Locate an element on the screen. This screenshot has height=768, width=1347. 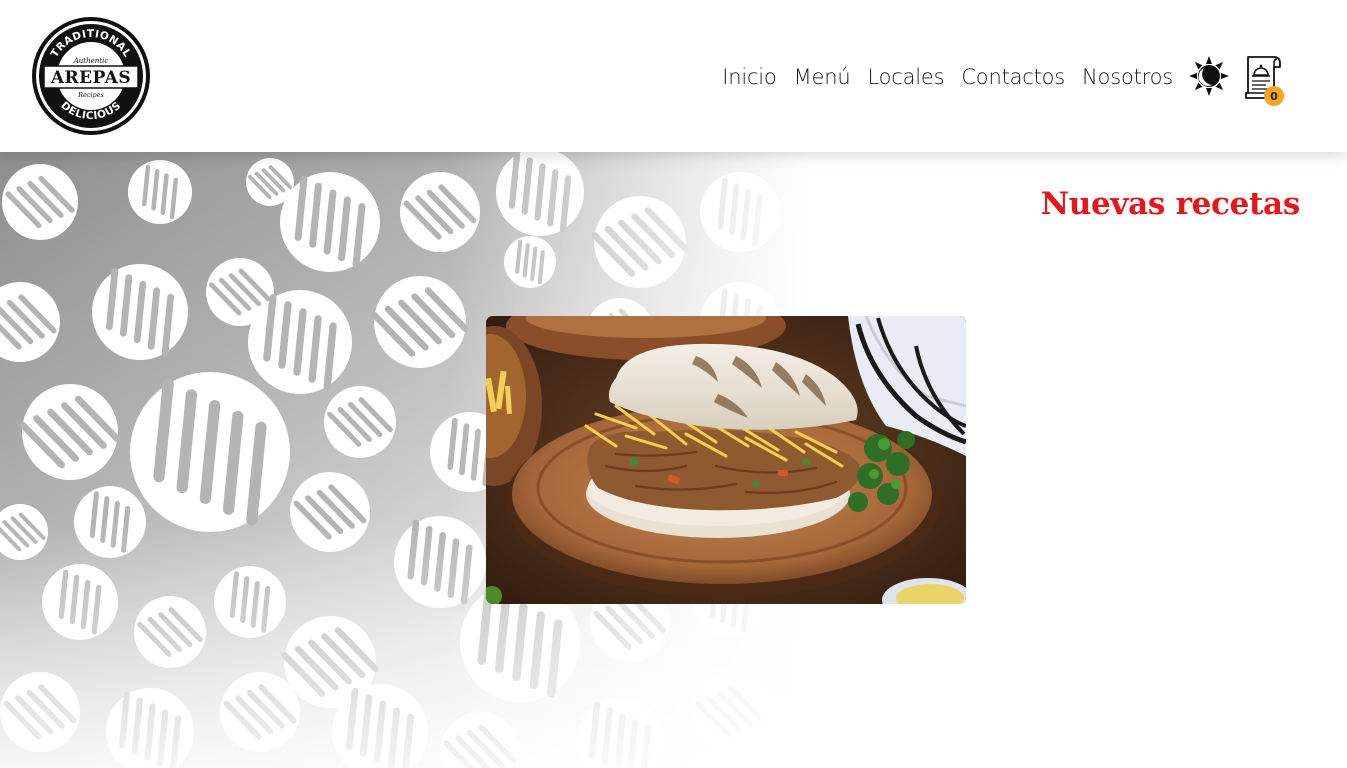
sun-moon-icon is located at coordinates (1209, 76).